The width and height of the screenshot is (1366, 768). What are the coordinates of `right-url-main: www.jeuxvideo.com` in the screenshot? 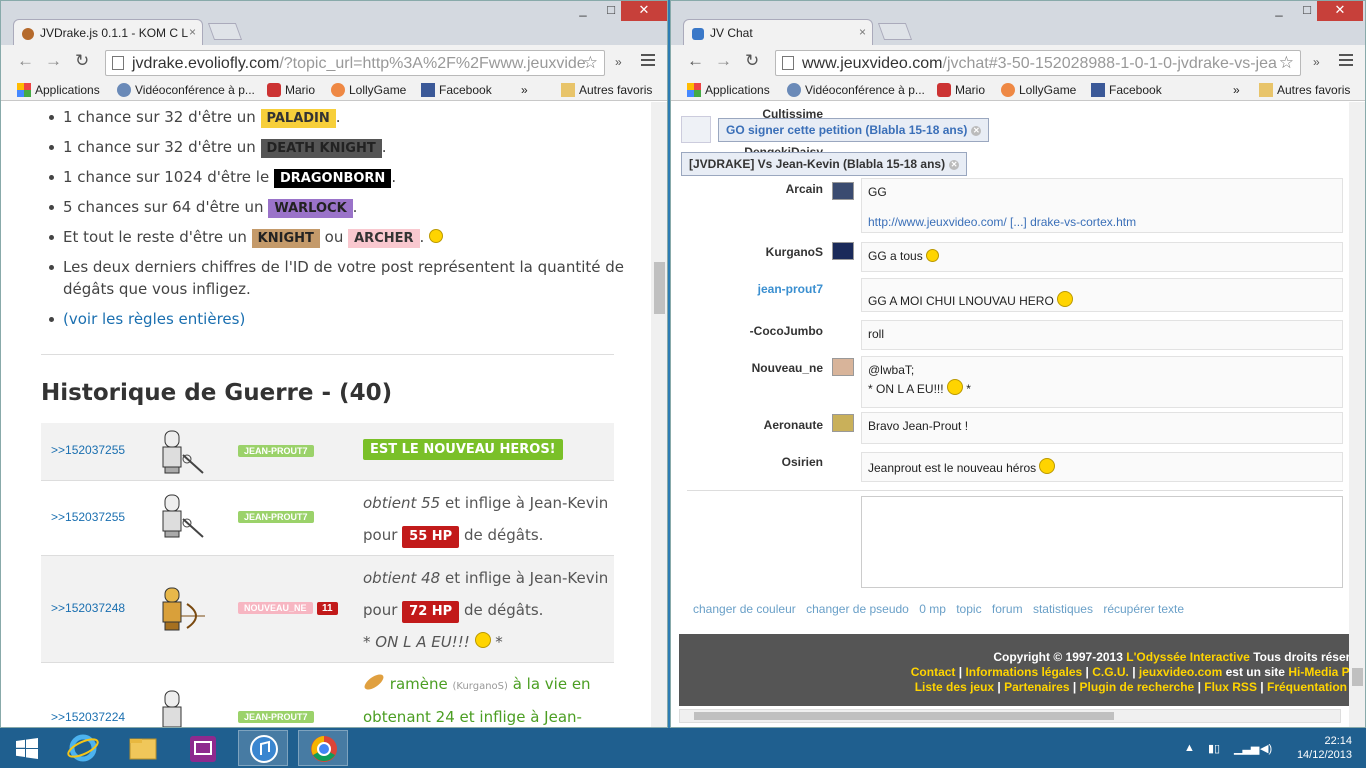 It's located at (872, 63).